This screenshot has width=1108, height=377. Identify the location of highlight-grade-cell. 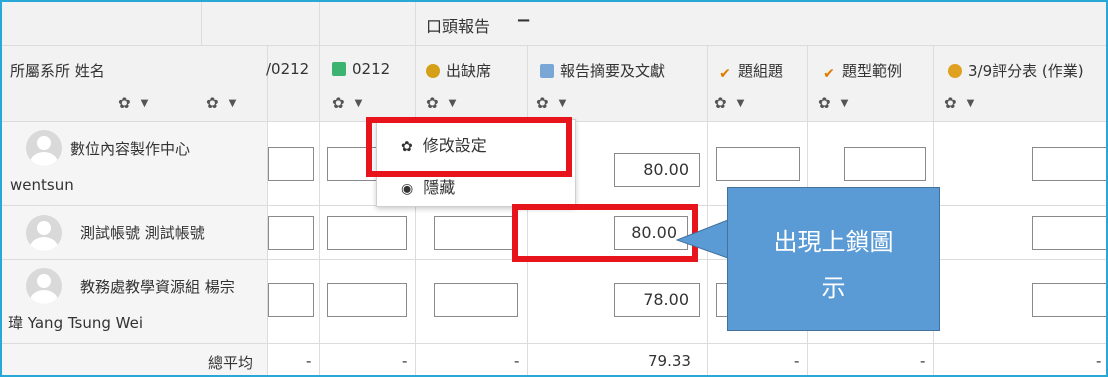
(605, 233).